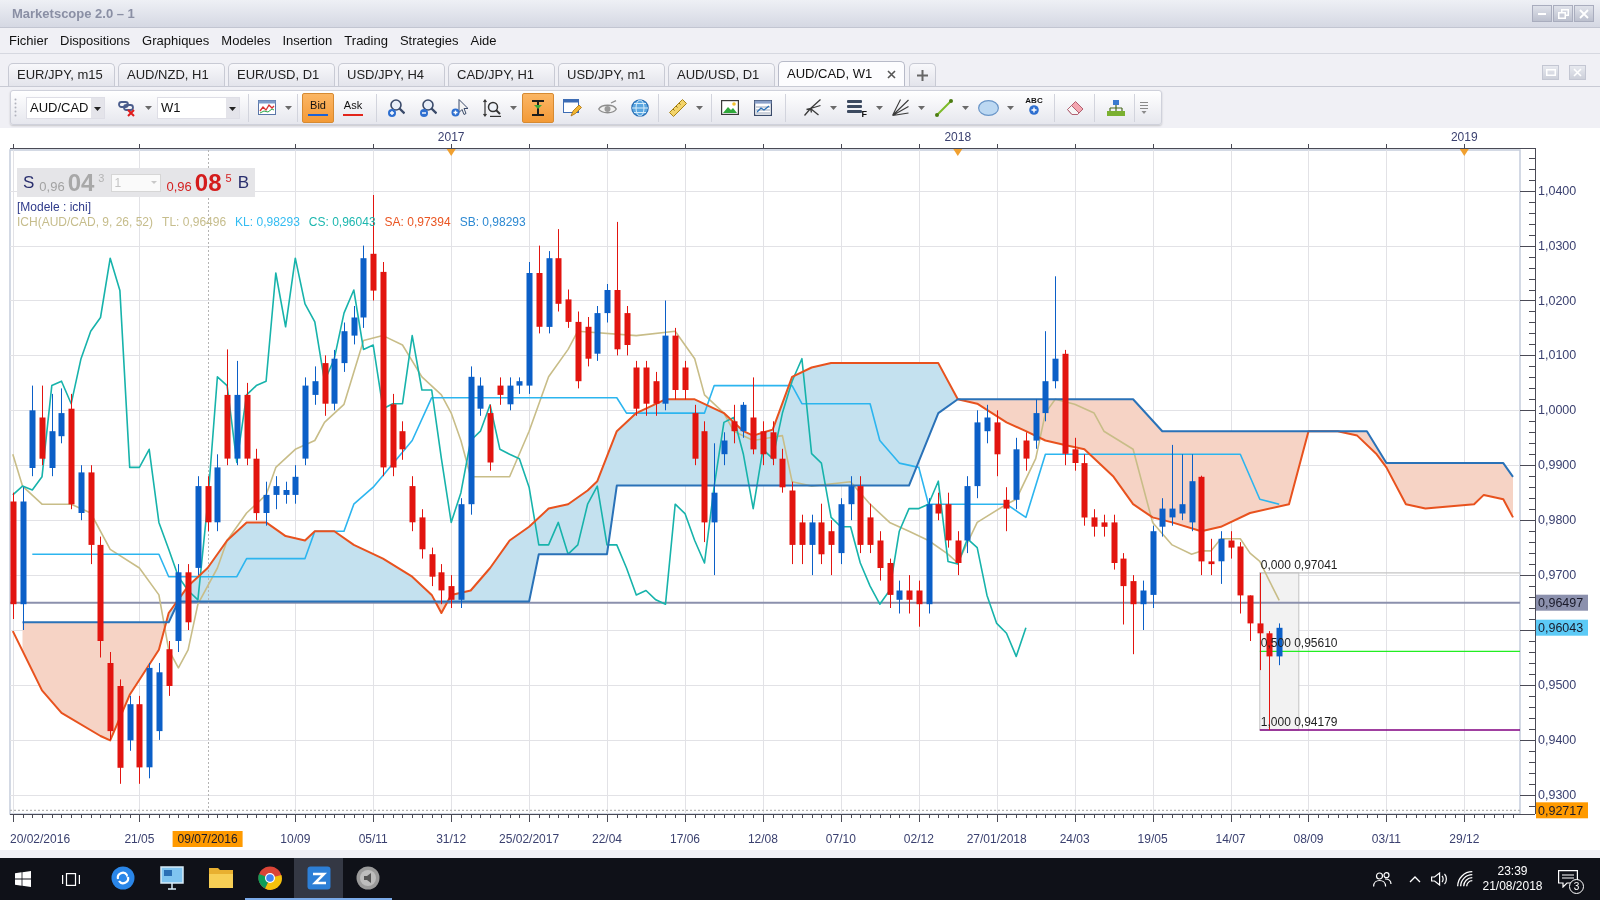 The height and width of the screenshot is (900, 1600). Describe the element at coordinates (281, 74) in the screenshot. I see `chart-tab: EUR/USD, D1` at that location.